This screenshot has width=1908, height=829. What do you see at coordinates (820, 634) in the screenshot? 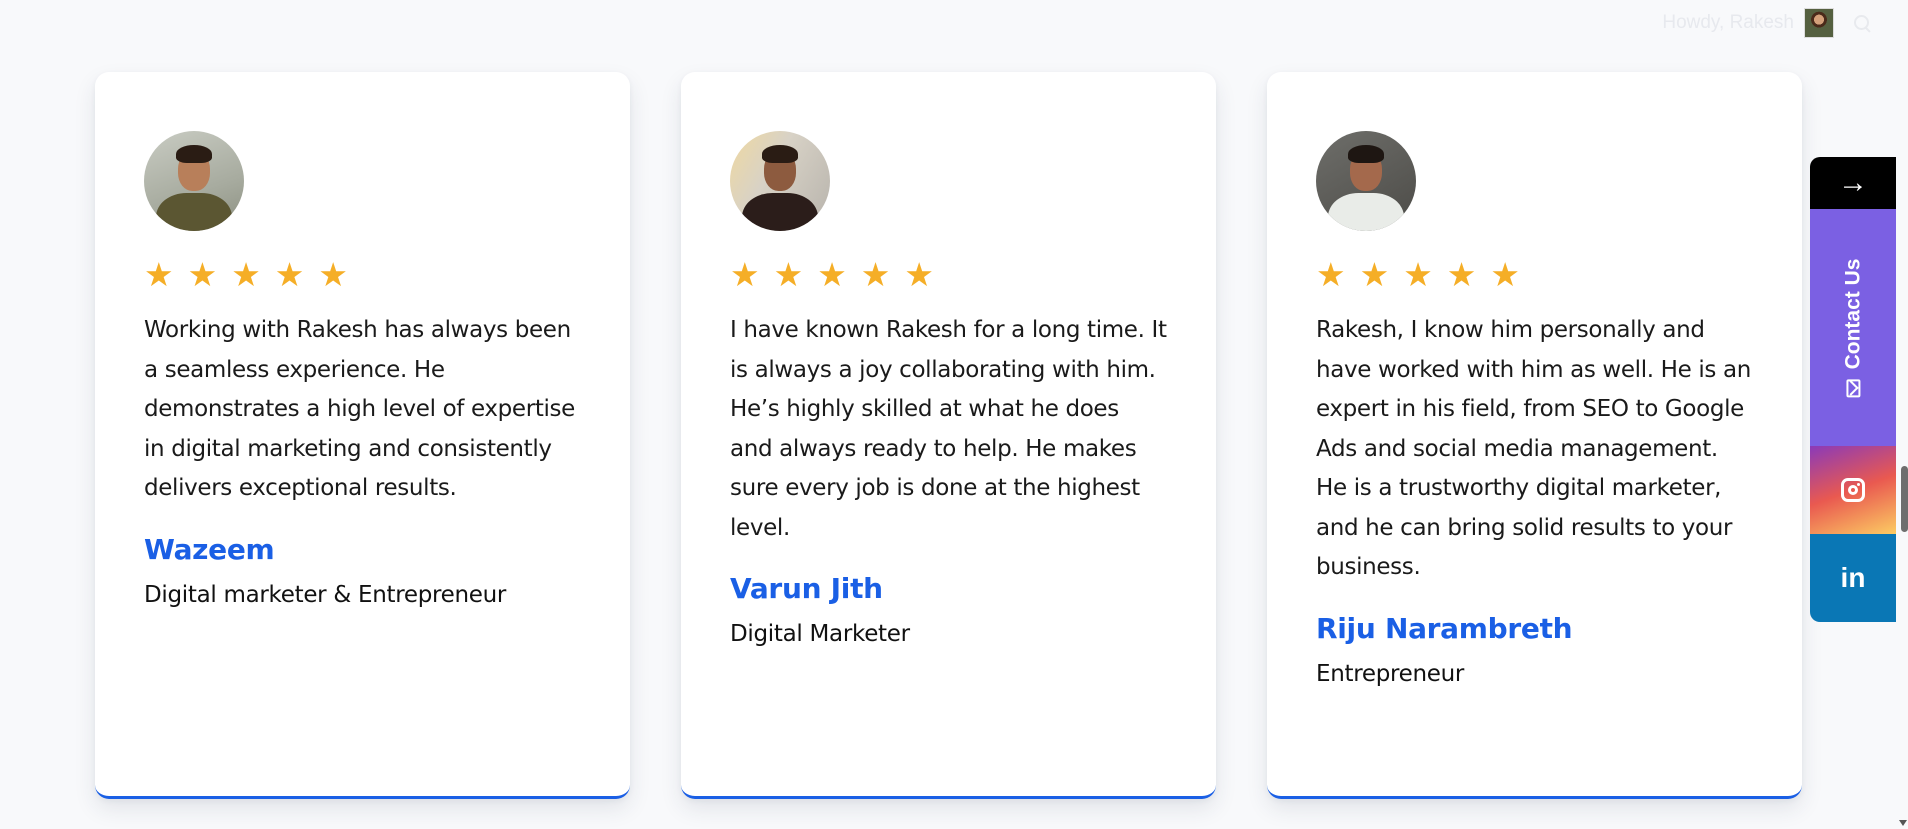
I see `reviewer-role: Digital Marketer` at bounding box center [820, 634].